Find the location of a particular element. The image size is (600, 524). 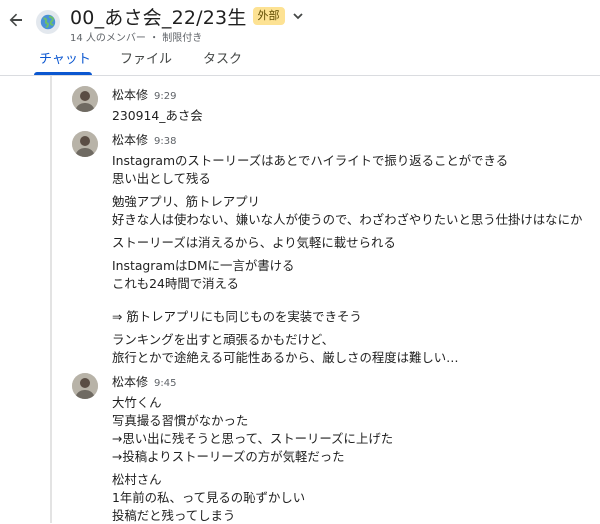

message-text: →思い出に残そうと思って、ストーリーズに上げた is located at coordinates (253, 438).